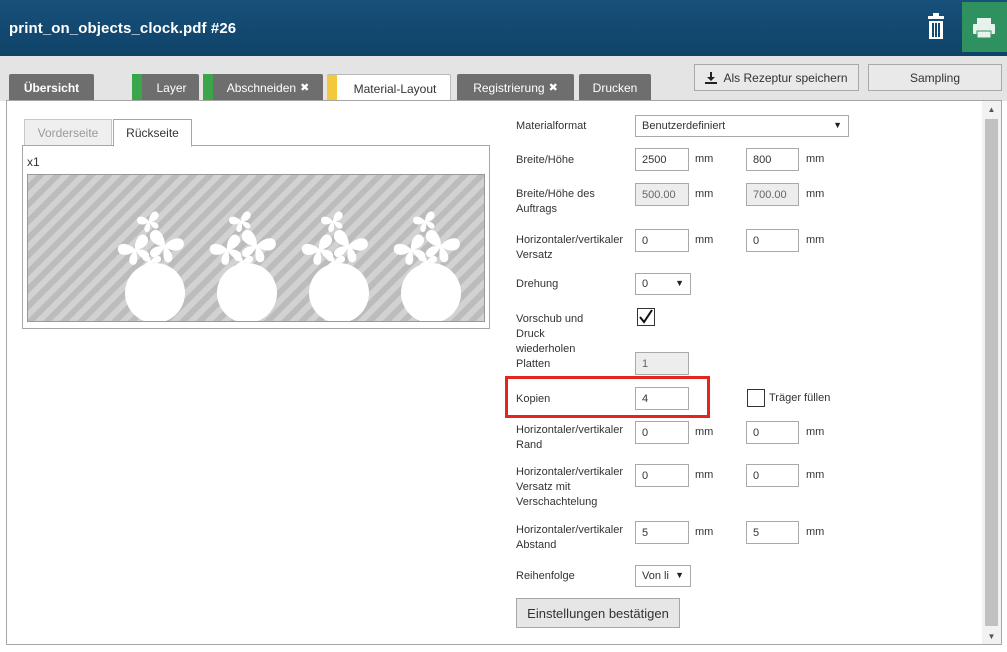  I want to click on repeat-label: Vorschub und Druck wiederholen, so click(550, 334).